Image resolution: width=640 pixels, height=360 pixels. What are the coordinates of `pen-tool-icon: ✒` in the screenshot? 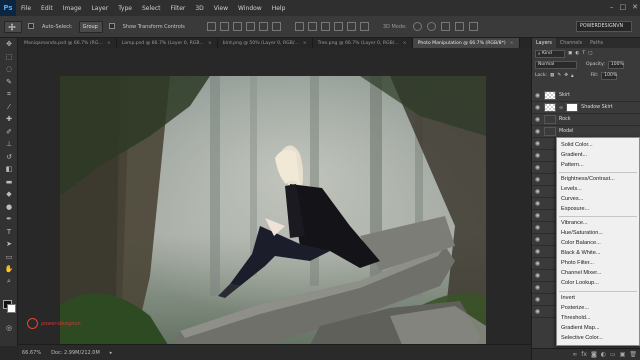 It's located at (9, 219).